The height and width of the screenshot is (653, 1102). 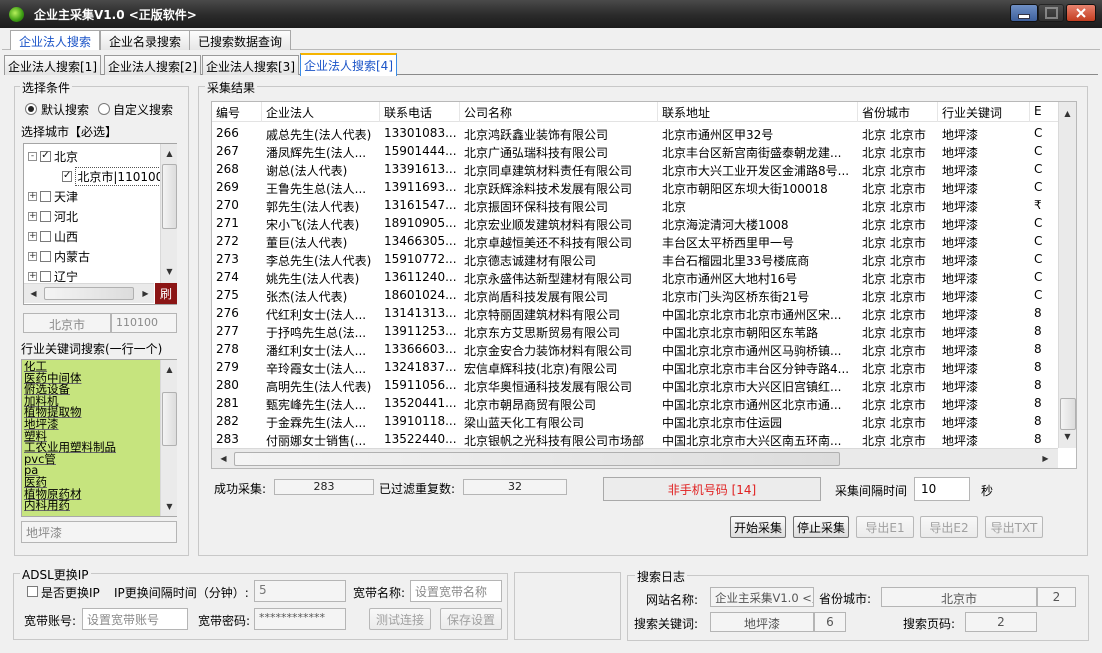 I want to click on city-tree-vscroll: ▲ ▼, so click(x=168, y=213).